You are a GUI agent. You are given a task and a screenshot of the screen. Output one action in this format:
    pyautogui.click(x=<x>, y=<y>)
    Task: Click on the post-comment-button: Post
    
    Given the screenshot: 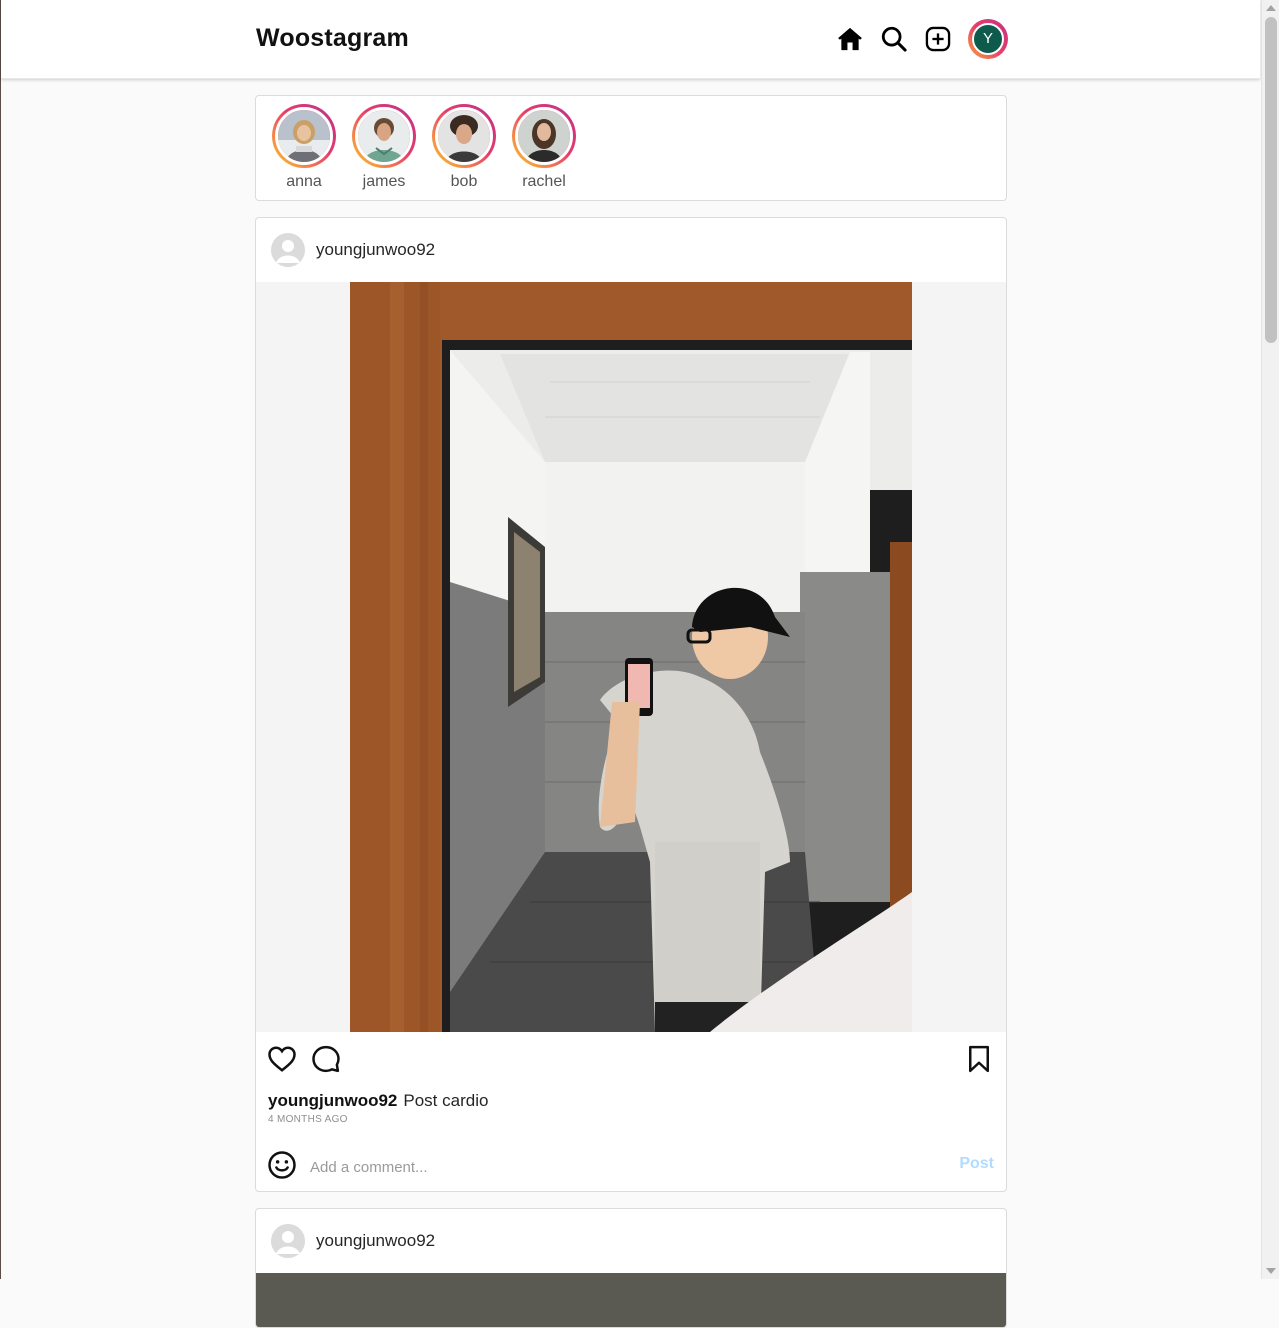 What is the action you would take?
    pyautogui.click(x=976, y=1164)
    